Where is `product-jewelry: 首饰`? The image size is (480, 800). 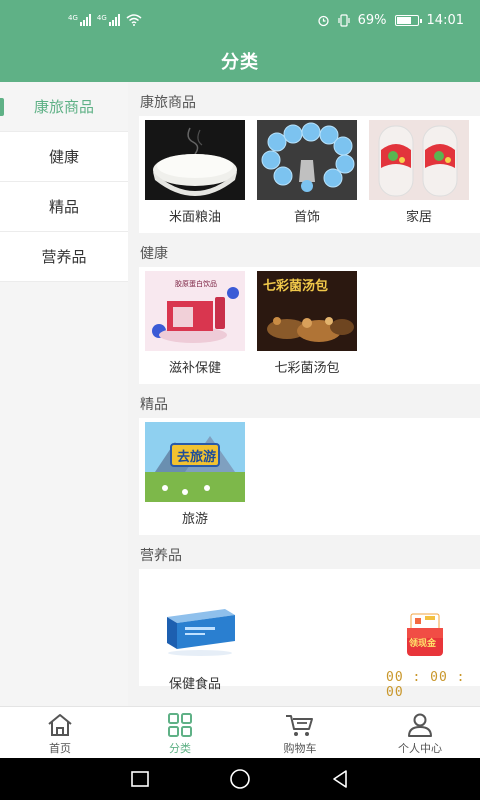
product-jewelry: 首饰 is located at coordinates (307, 172).